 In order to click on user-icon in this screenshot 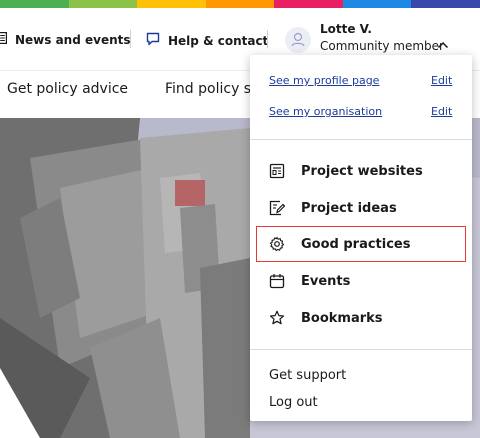, I will do `click(298, 39)`.